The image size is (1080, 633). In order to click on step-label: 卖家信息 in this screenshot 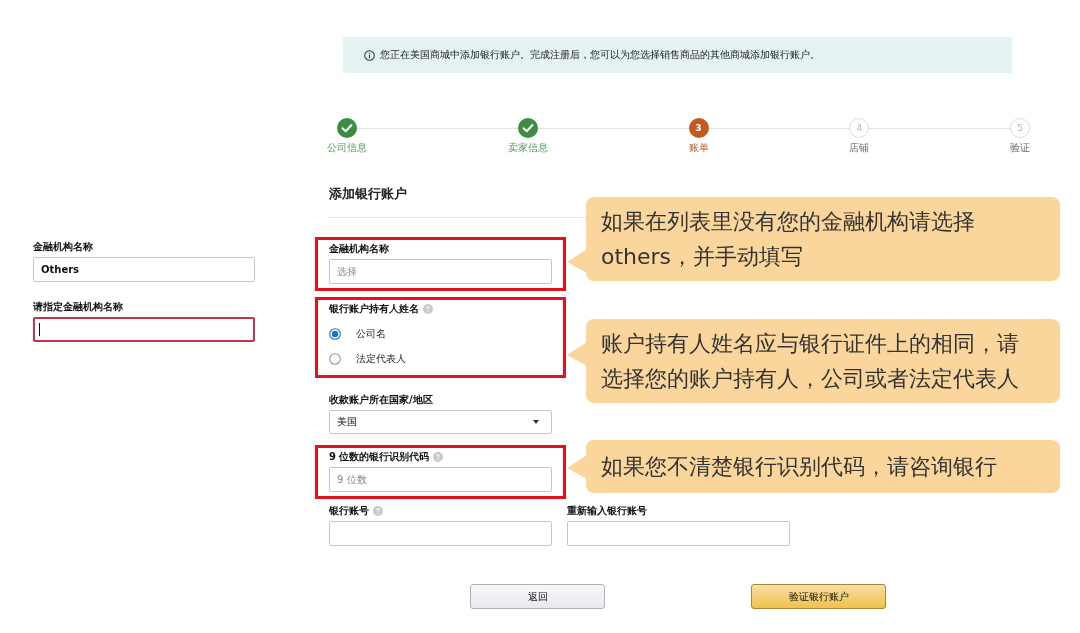, I will do `click(527, 147)`.